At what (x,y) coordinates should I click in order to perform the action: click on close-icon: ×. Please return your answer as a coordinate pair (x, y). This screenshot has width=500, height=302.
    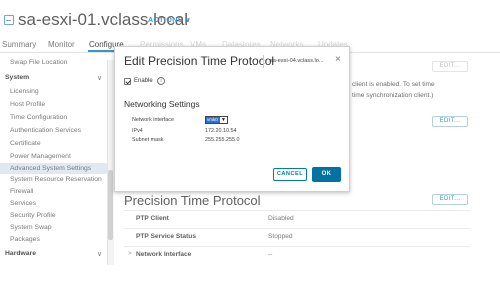
    Looking at the image, I should click on (338, 60).